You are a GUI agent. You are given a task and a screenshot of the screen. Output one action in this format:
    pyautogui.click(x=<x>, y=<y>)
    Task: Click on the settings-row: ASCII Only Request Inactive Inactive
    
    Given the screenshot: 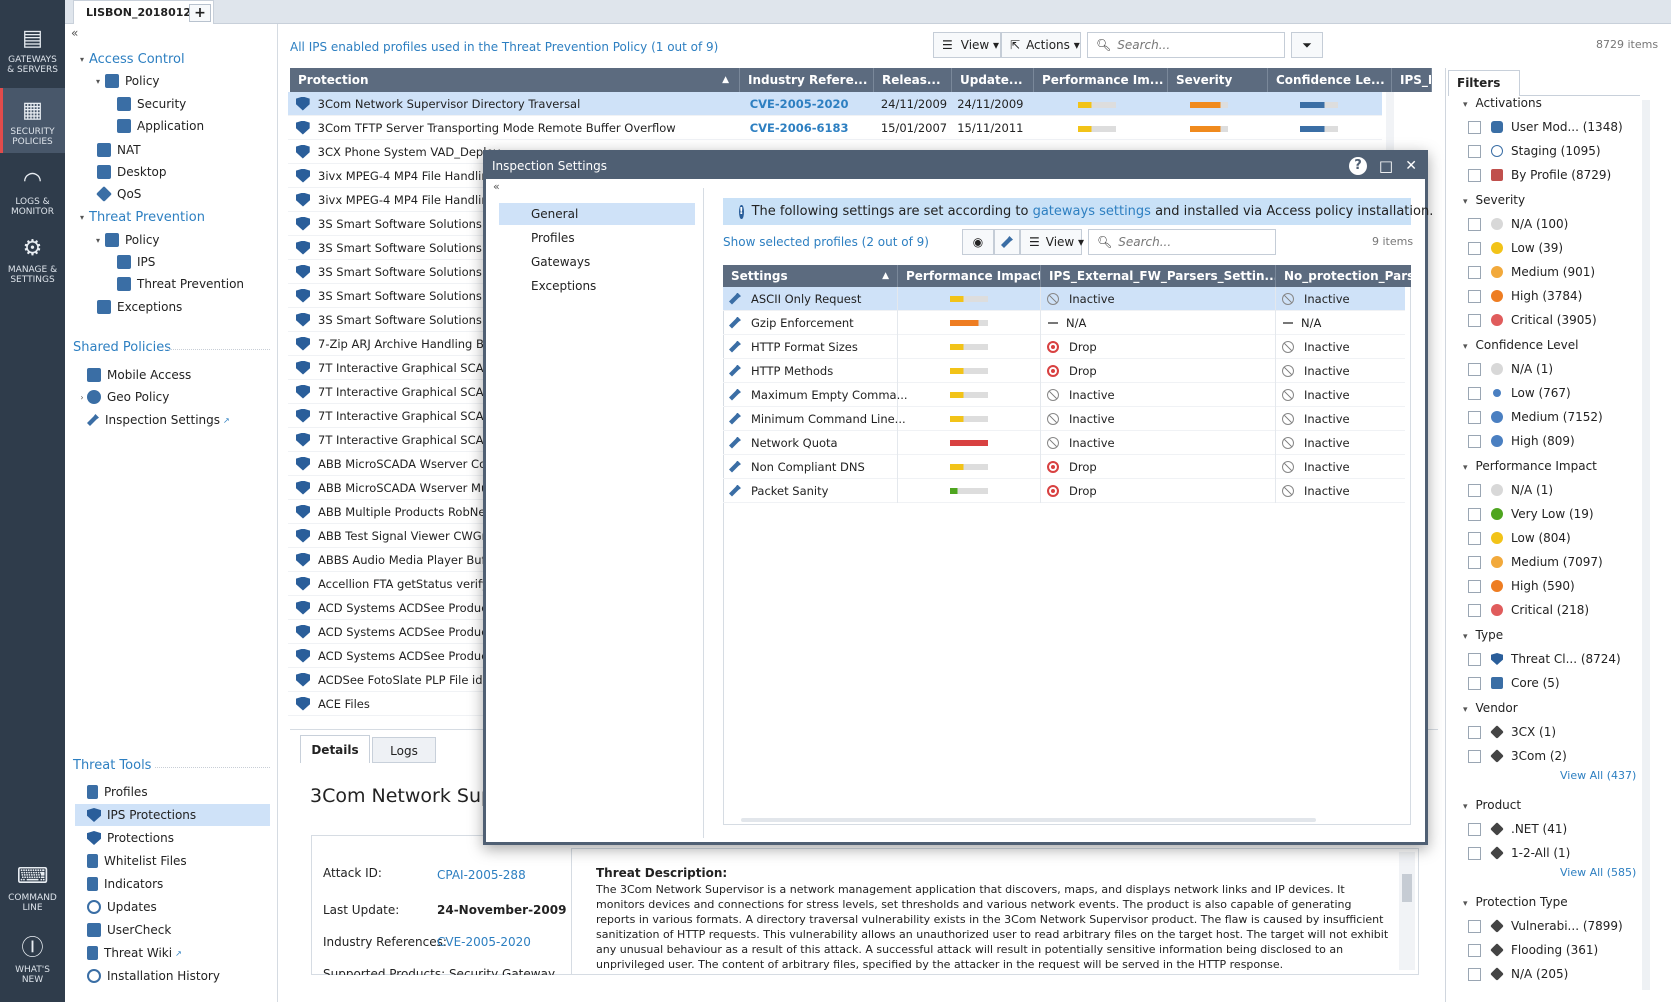 What is the action you would take?
    pyautogui.click(x=1064, y=298)
    